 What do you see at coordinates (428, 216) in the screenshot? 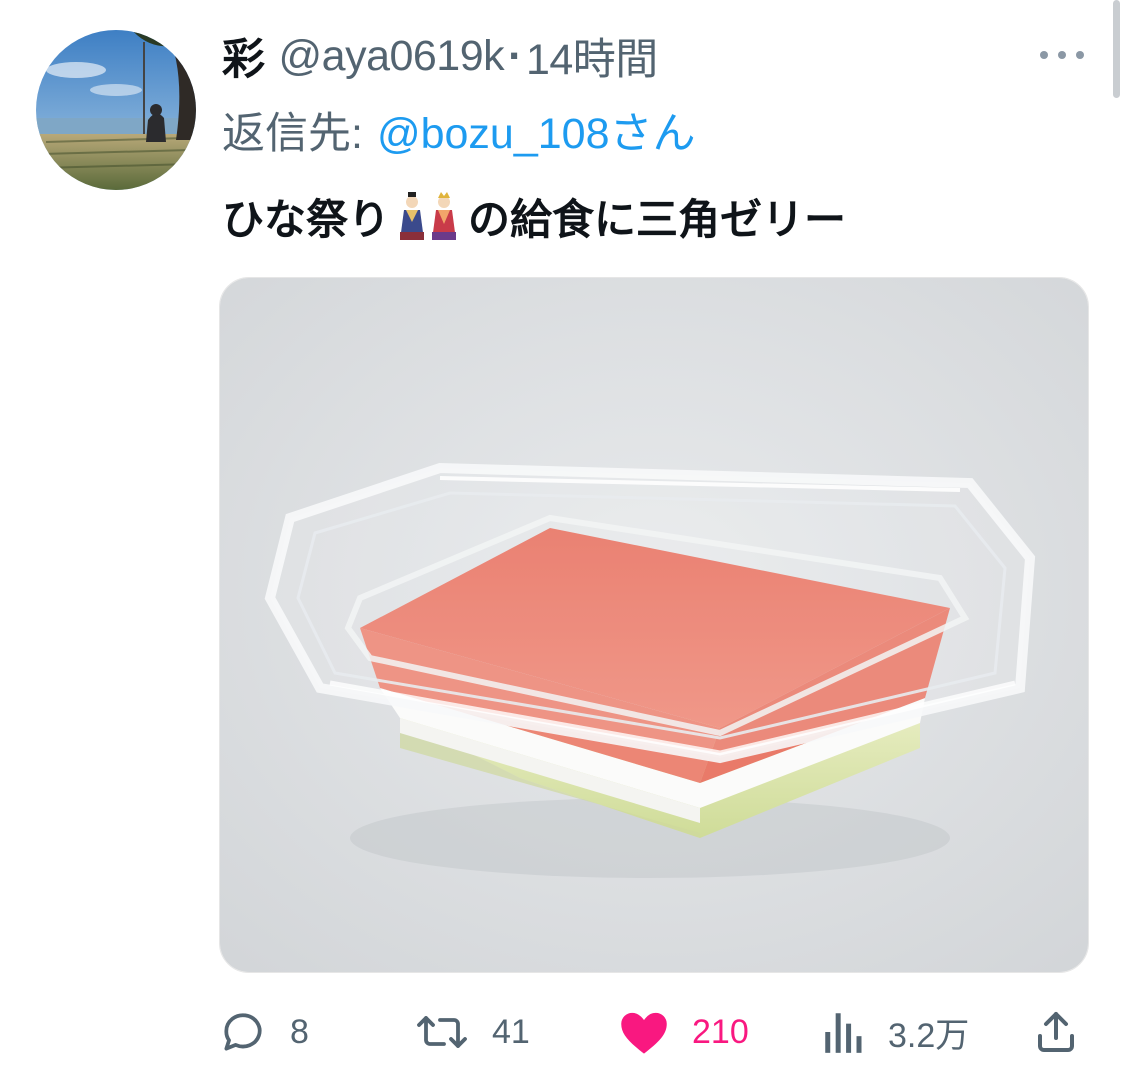
I see `hina-dolls-emoji` at bounding box center [428, 216].